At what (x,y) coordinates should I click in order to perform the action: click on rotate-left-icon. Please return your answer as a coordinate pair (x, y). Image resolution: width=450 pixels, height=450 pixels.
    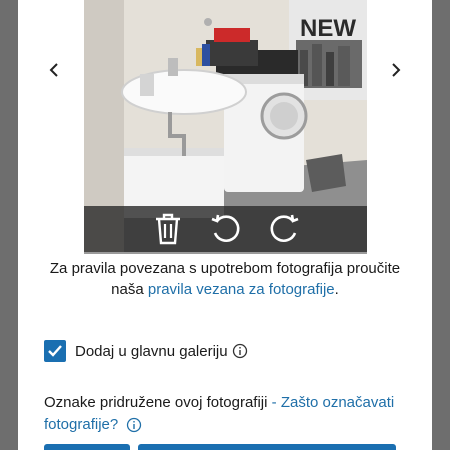
    Looking at the image, I should click on (225, 228).